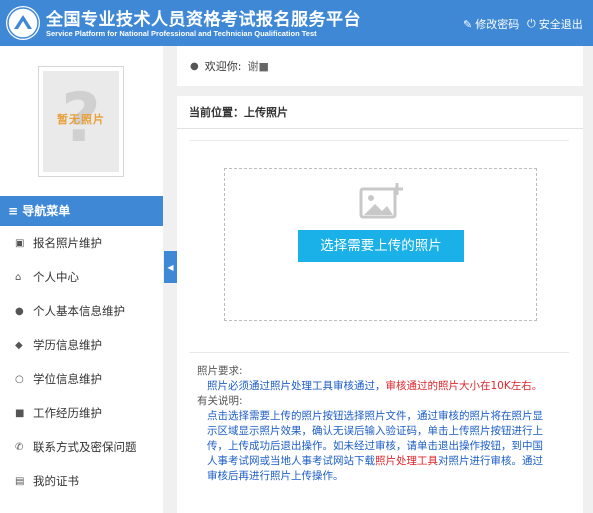  I want to click on sidebar-item-contact: ✆ 联系方式及密保问题, so click(81, 447).